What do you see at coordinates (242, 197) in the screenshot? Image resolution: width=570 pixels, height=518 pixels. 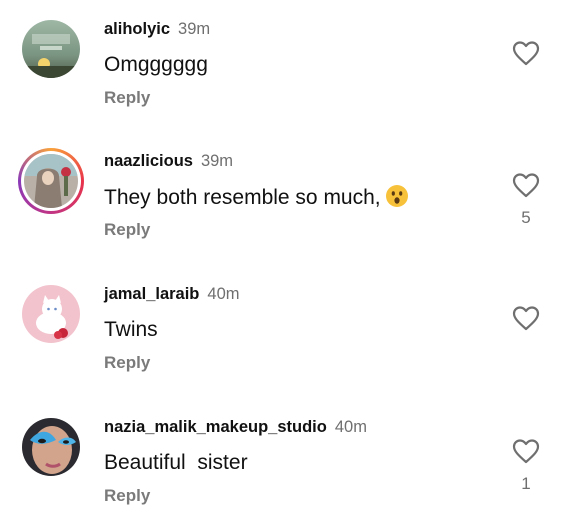 I see `comment-text-content: They both resemble so much,` at bounding box center [242, 197].